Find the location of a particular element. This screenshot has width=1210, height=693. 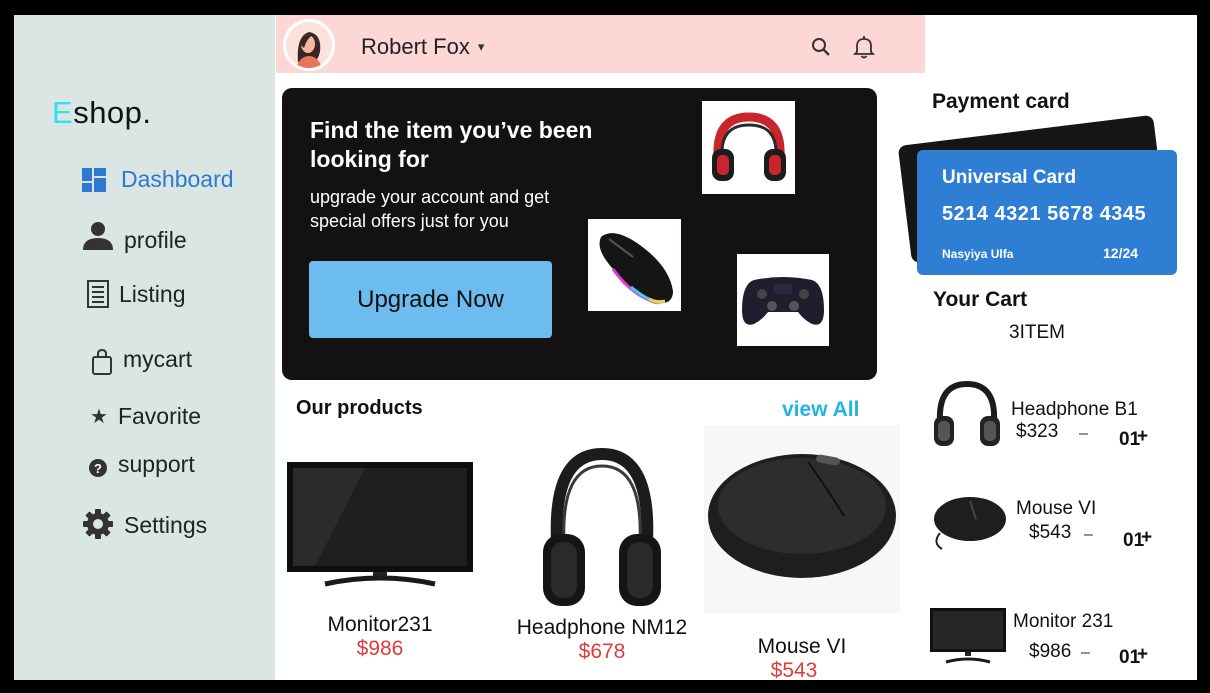

shopping-bag-icon is located at coordinates (102, 362).